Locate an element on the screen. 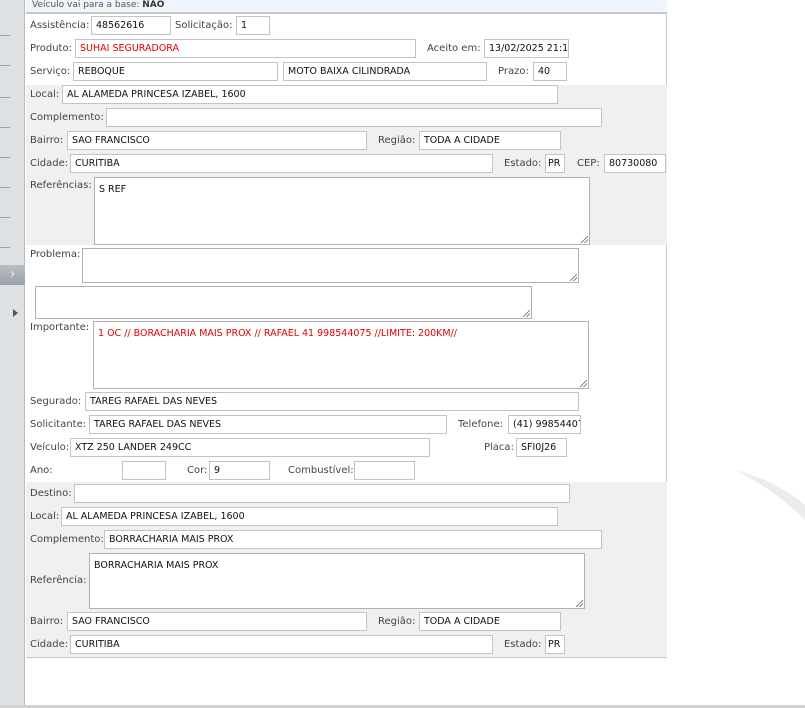 The image size is (805, 708). destino-label: Destino: is located at coordinates (51, 493).